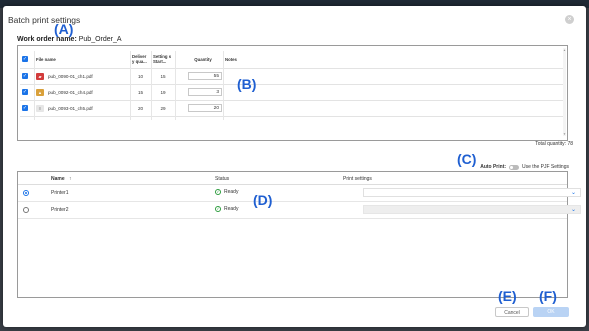 This screenshot has width=589, height=331. I want to click on table-row: ✓ ▲ pub_0092-01_ch4.pdf 15 19 3, so click(292, 92).